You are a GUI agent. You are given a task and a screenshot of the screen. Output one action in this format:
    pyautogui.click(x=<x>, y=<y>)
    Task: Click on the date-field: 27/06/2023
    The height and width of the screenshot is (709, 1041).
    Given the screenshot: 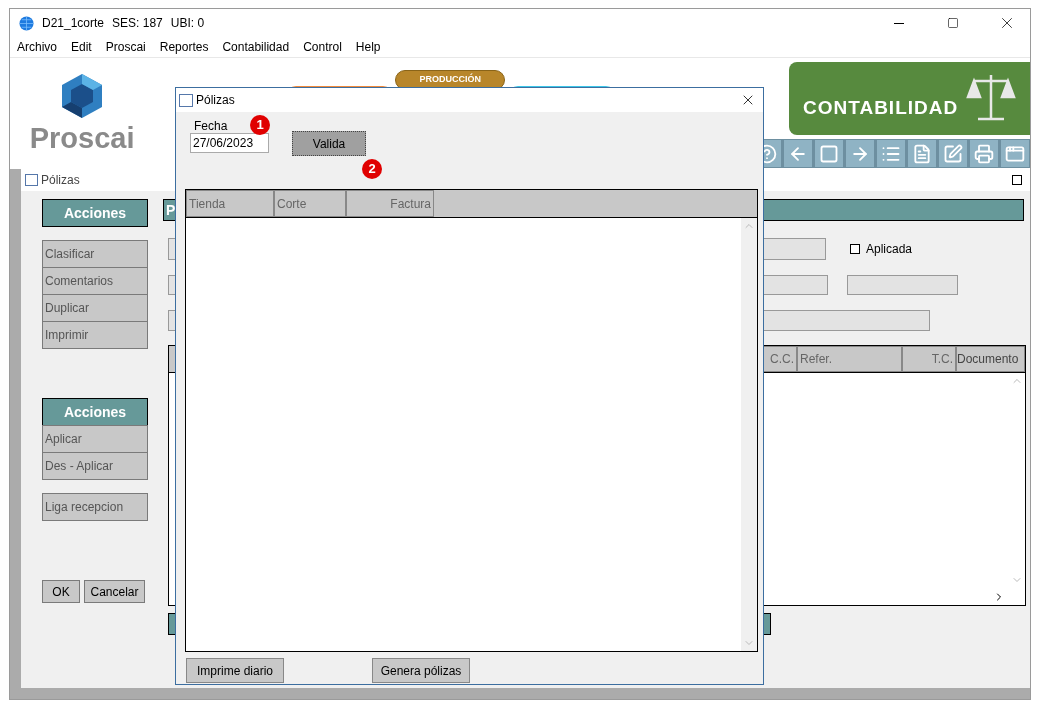 What is the action you would take?
    pyautogui.click(x=229, y=143)
    